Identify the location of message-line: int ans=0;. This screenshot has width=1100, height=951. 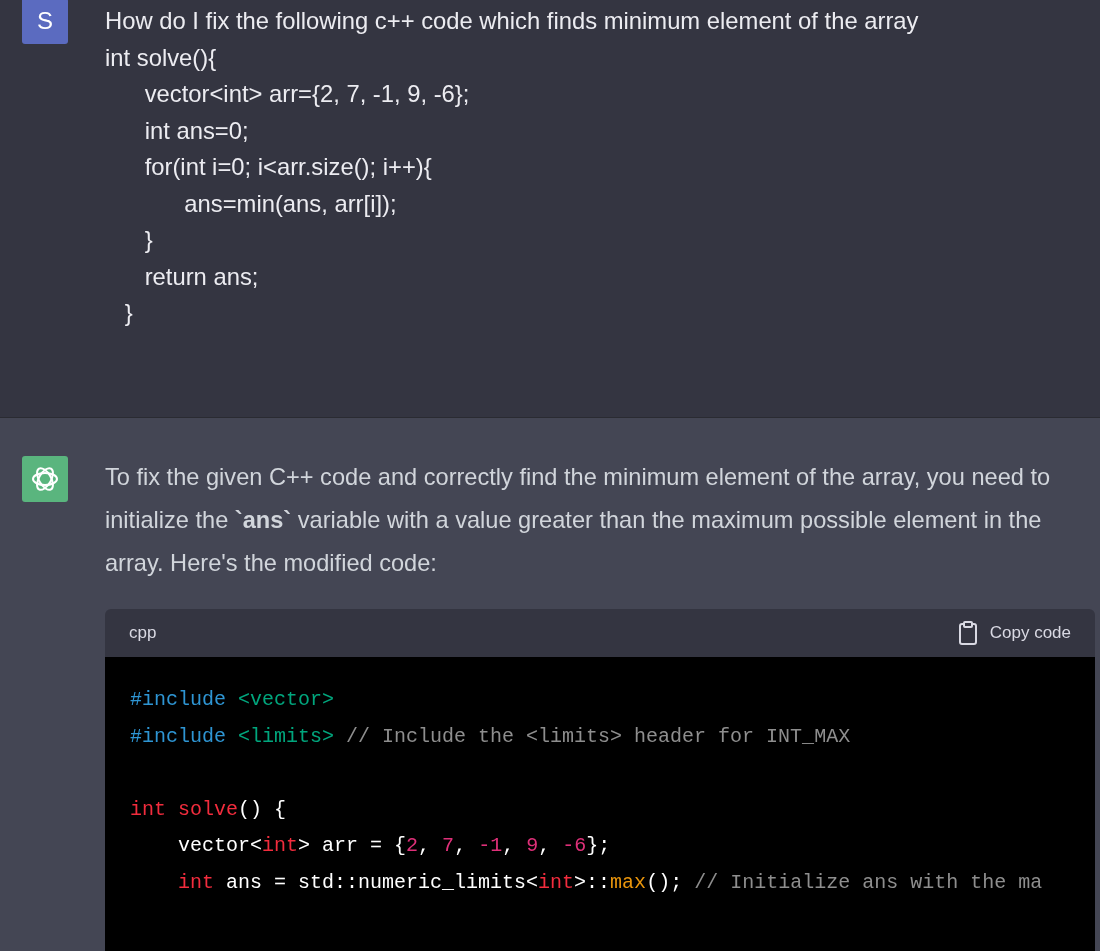
(196, 130).